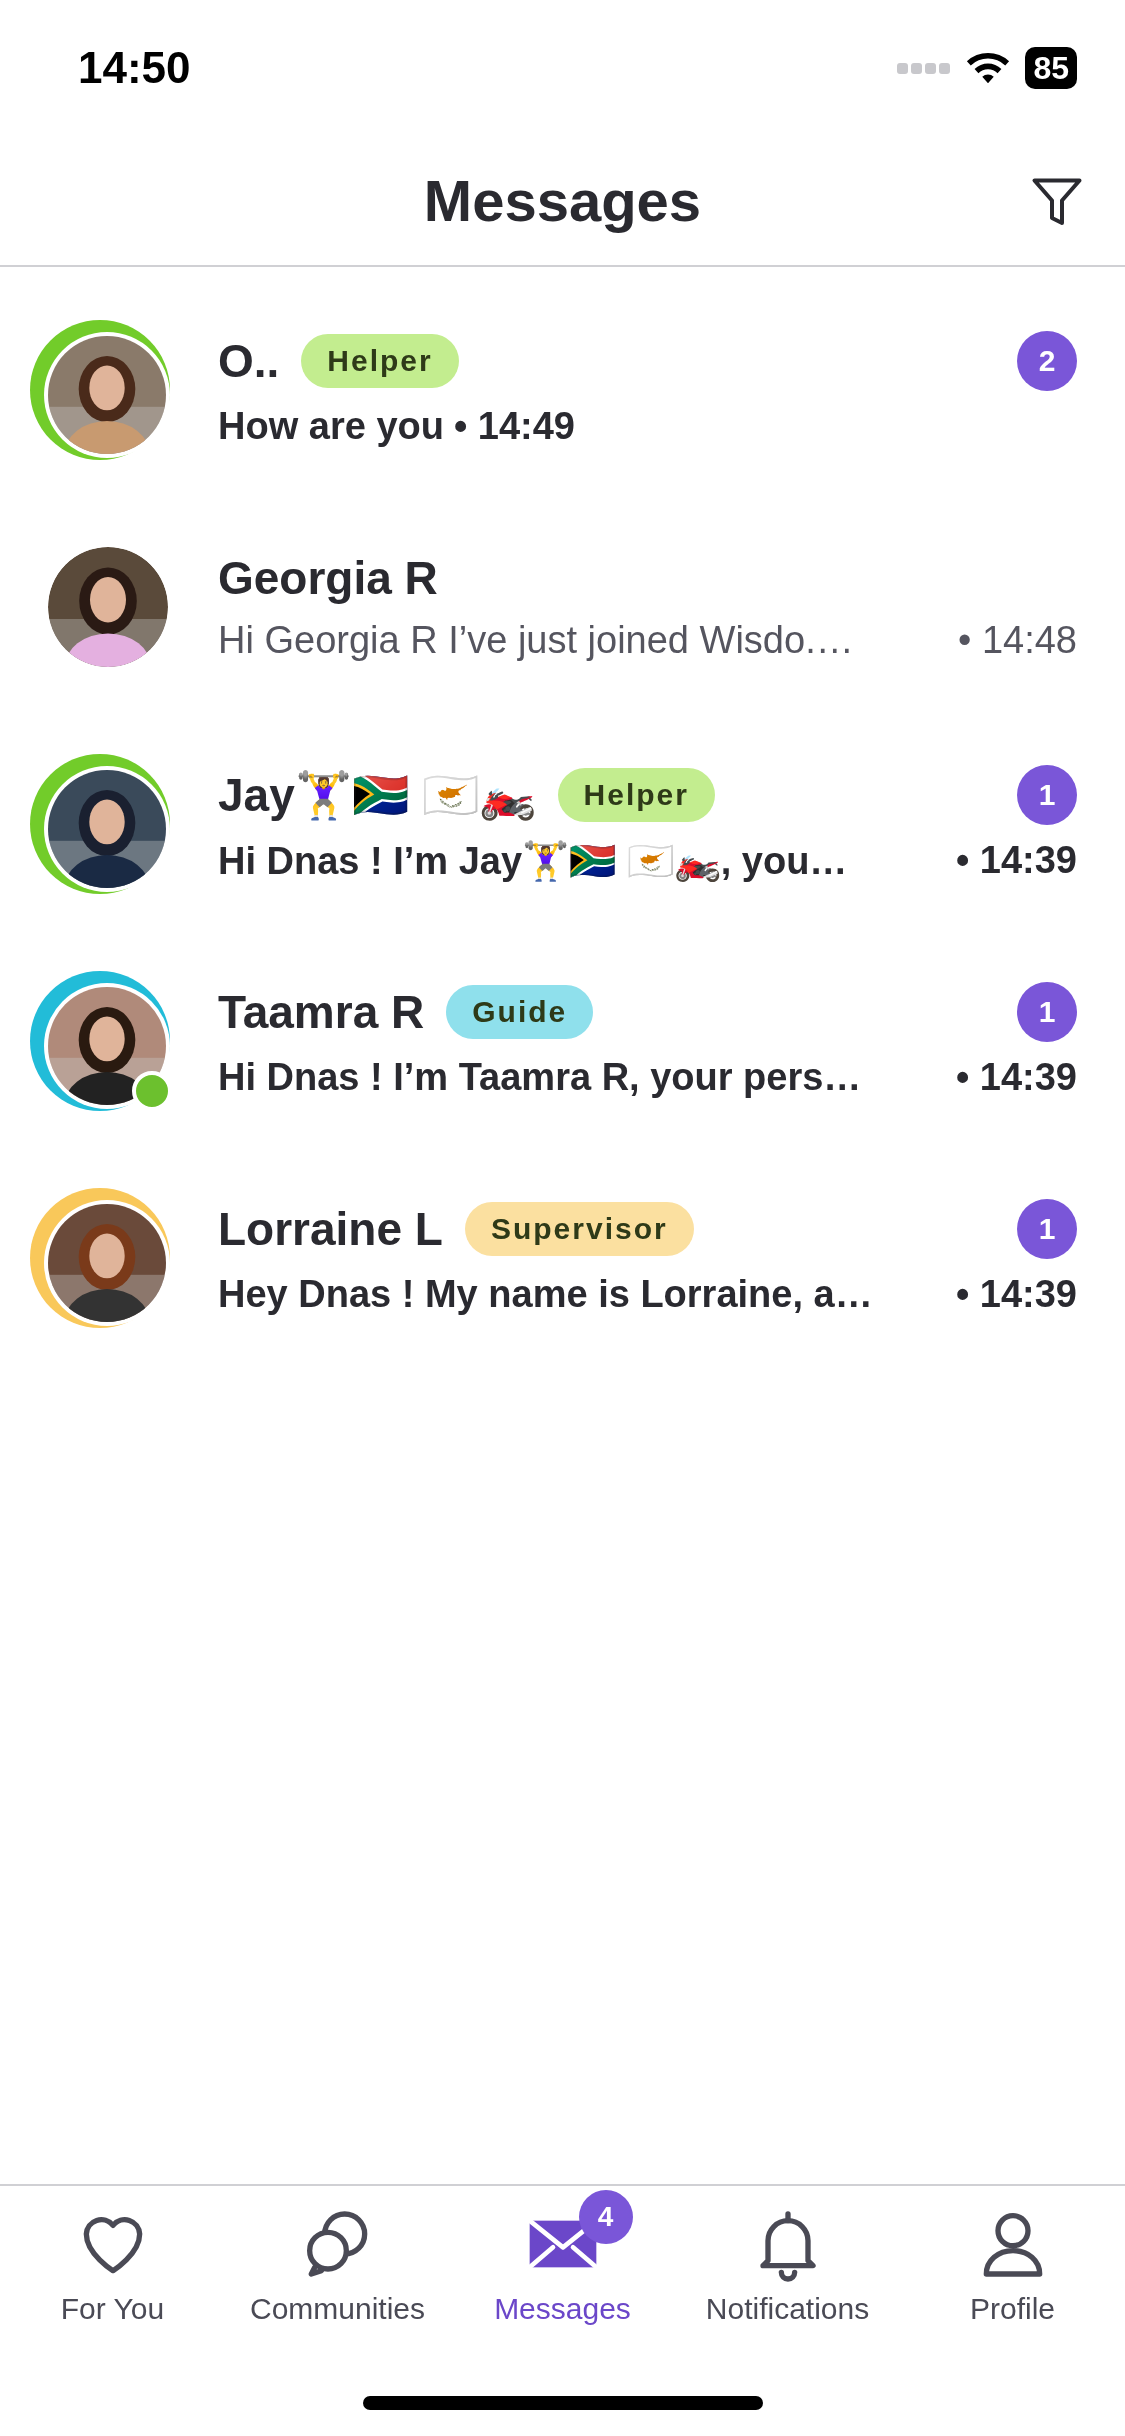 This screenshot has width=1125, height=2436. Describe the element at coordinates (520, 1012) in the screenshot. I see `role-tag: Guide` at that location.